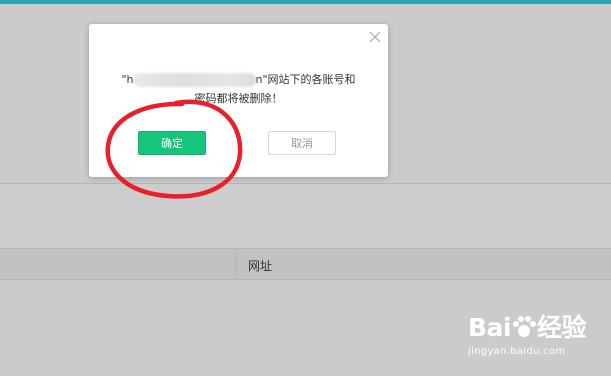  What do you see at coordinates (302, 143) in the screenshot?
I see `cancel-button: 取消` at bounding box center [302, 143].